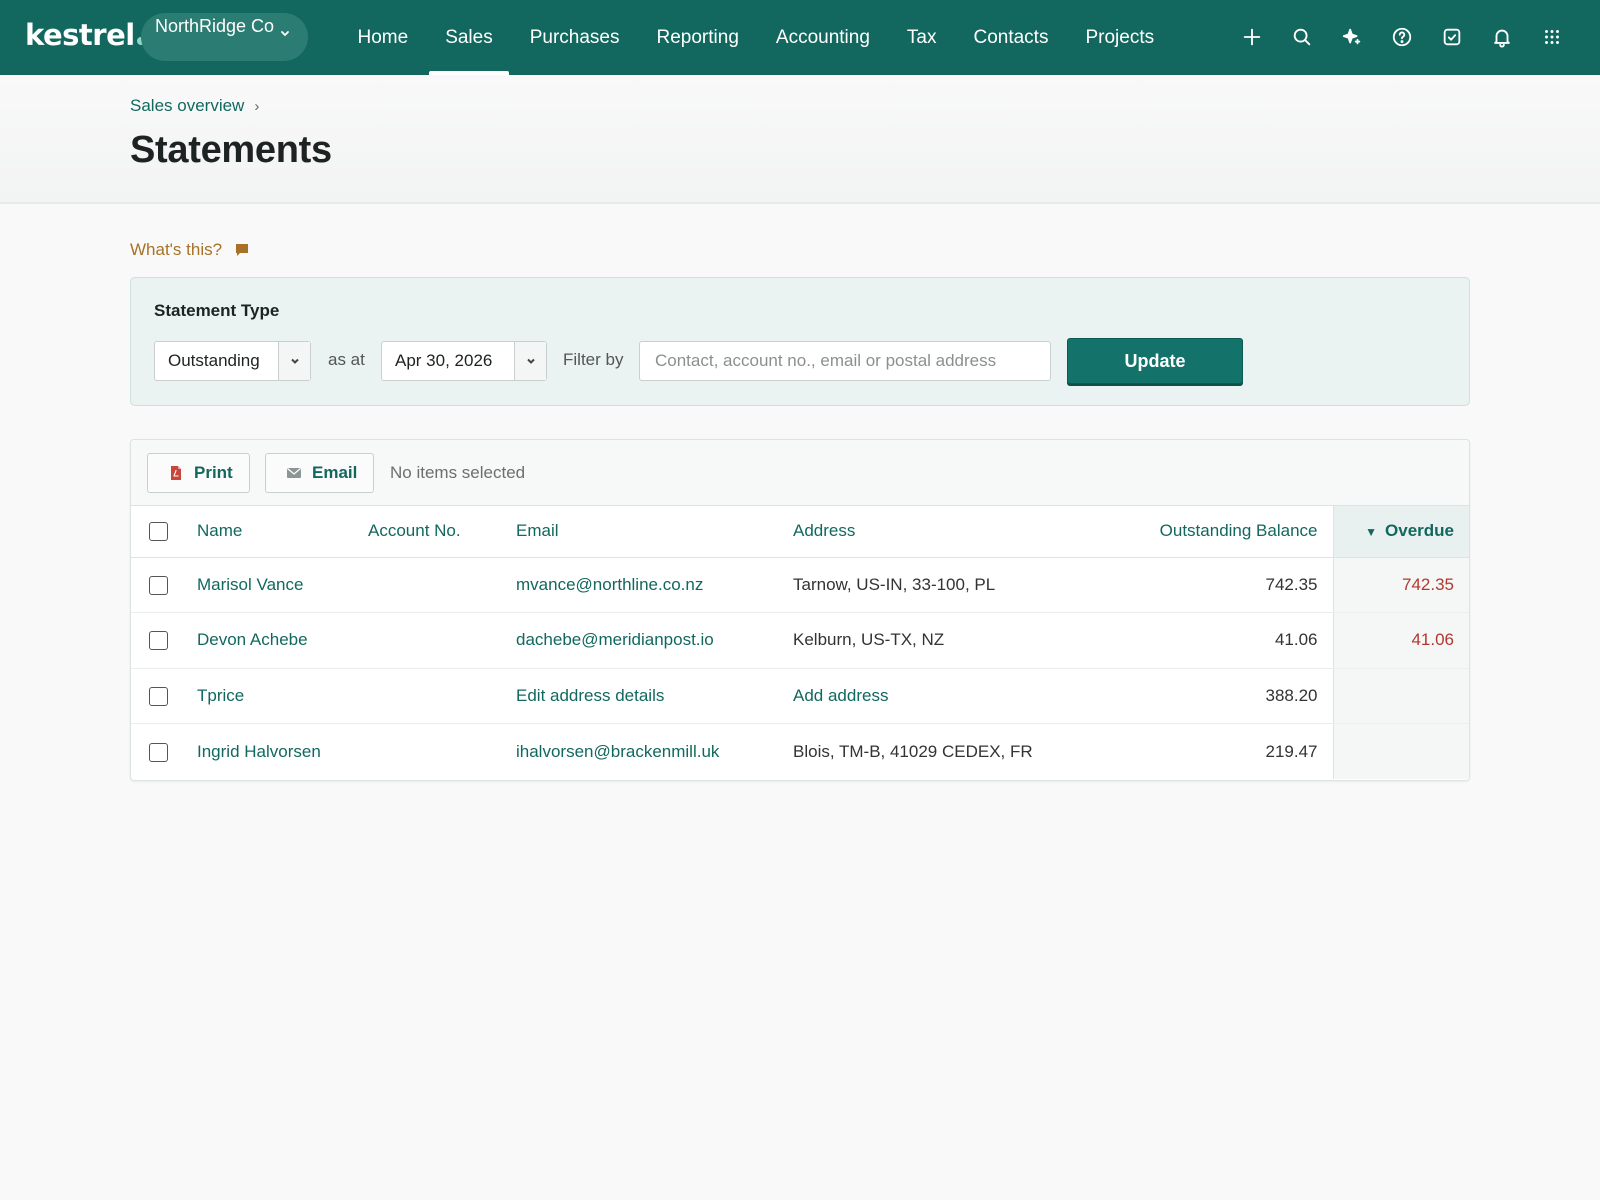  I want to click on help-icon, so click(1402, 37).